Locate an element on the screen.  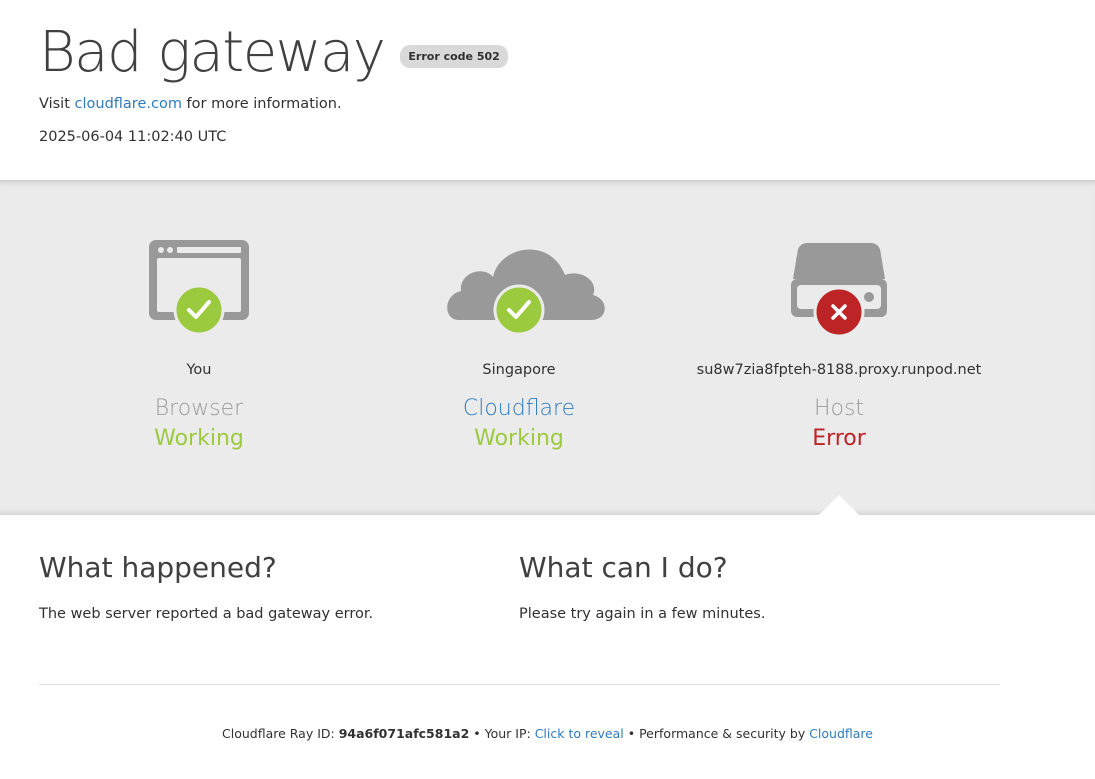
host-role: Host is located at coordinates (839, 408).